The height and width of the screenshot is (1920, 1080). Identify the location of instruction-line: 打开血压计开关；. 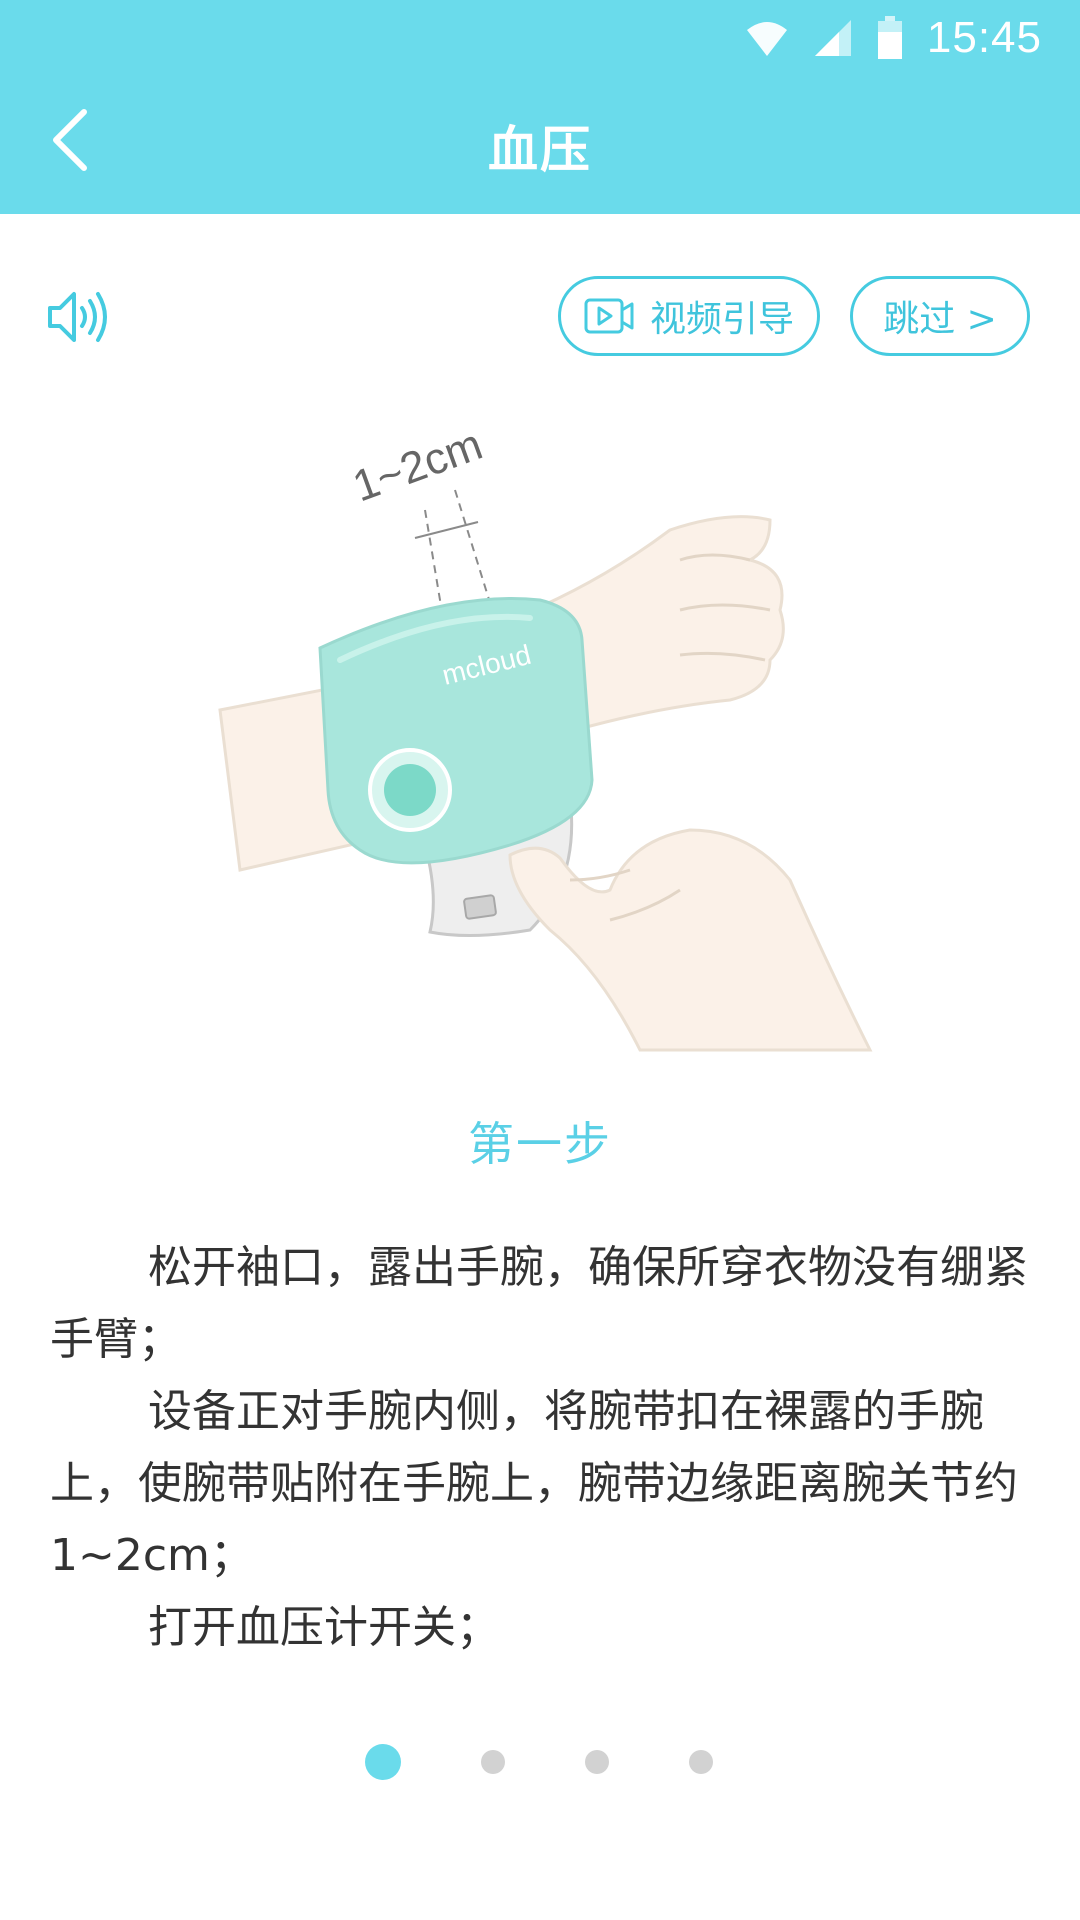
(324, 1627).